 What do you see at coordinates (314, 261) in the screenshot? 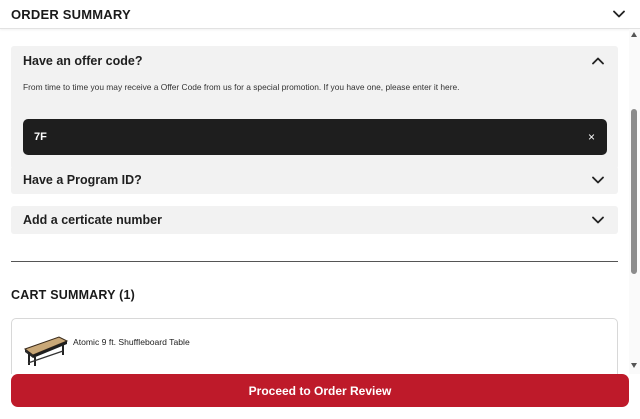
I see `divider` at bounding box center [314, 261].